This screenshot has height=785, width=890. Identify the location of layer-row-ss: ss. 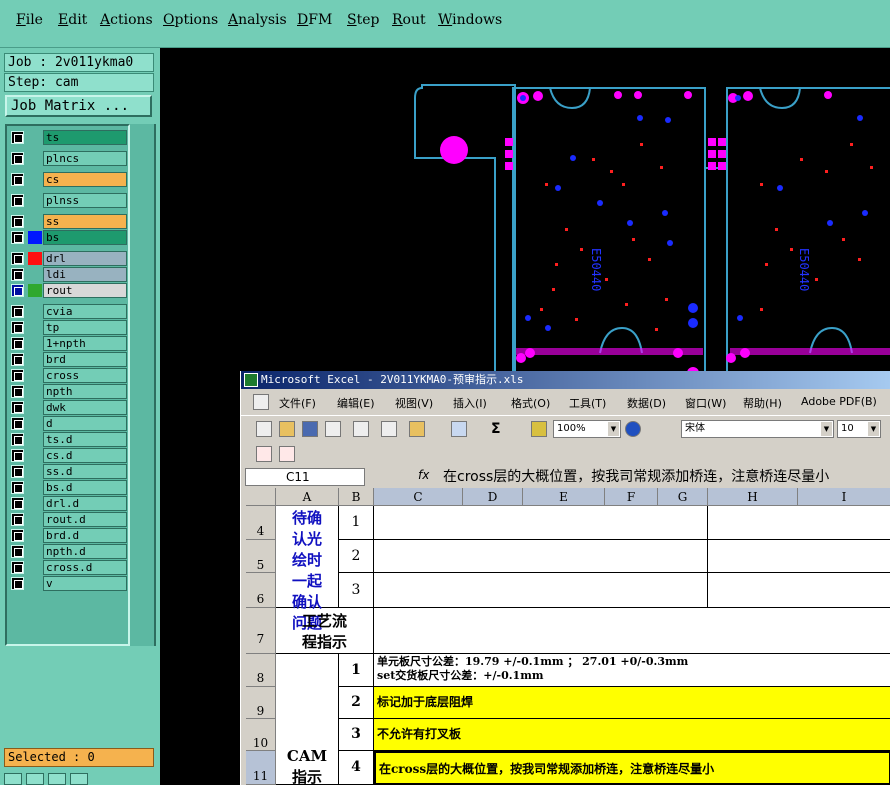
(68, 221).